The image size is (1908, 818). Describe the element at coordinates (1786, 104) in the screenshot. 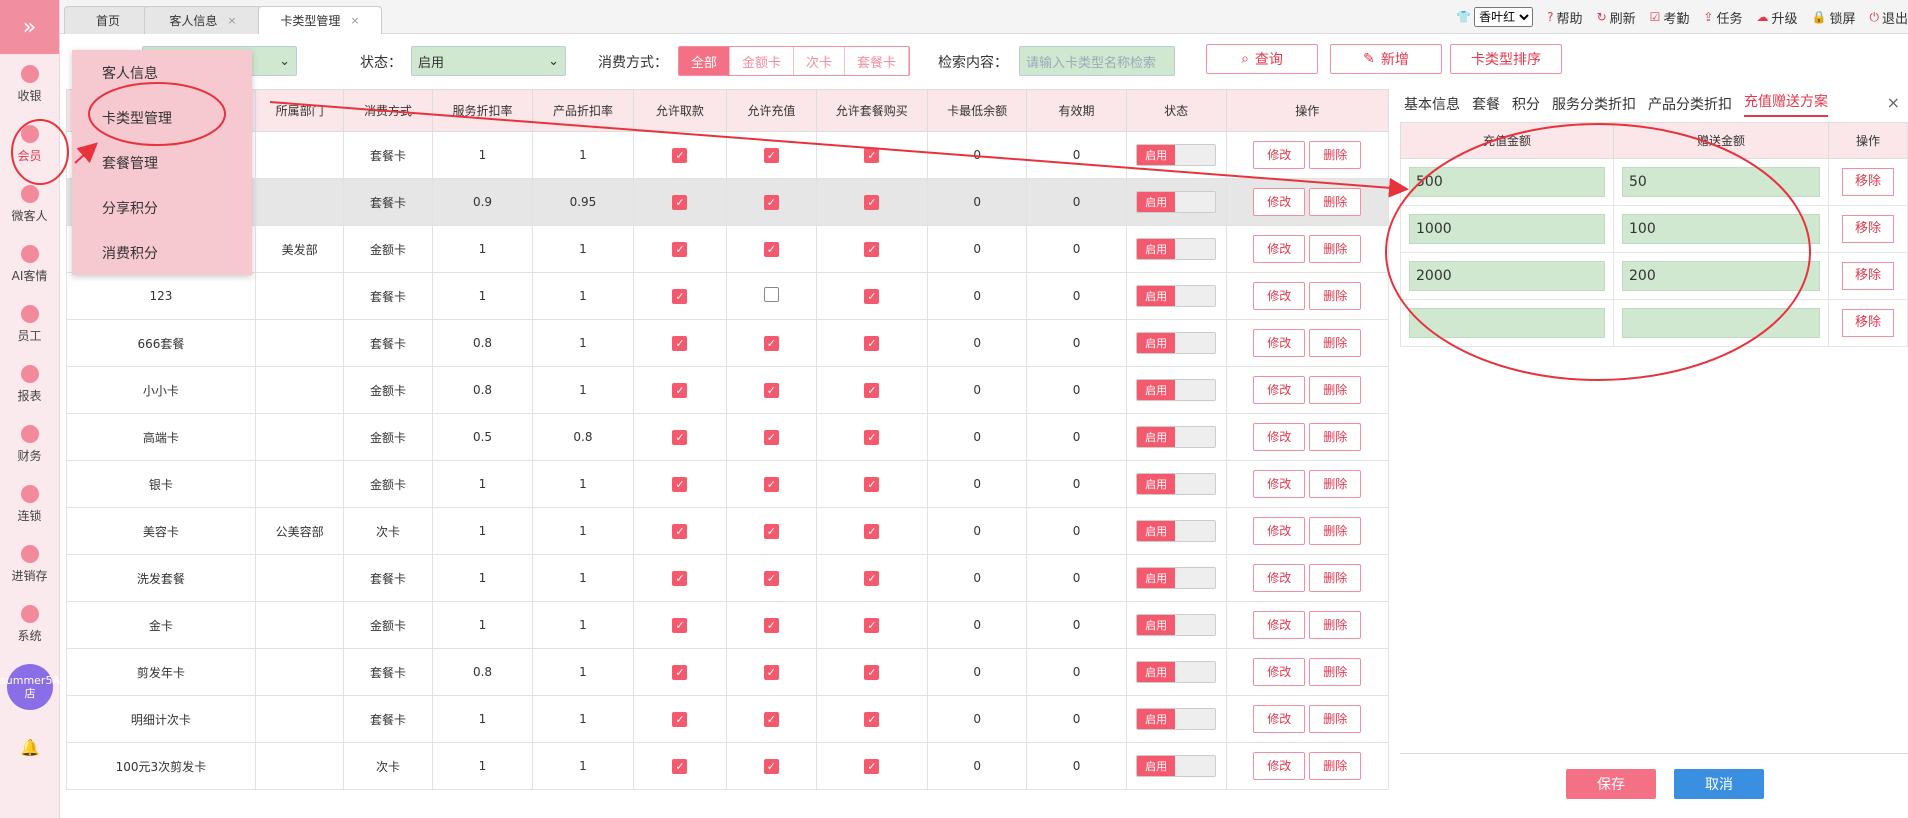

I see `tab-recharge-bonus: 充值赠送方案` at that location.